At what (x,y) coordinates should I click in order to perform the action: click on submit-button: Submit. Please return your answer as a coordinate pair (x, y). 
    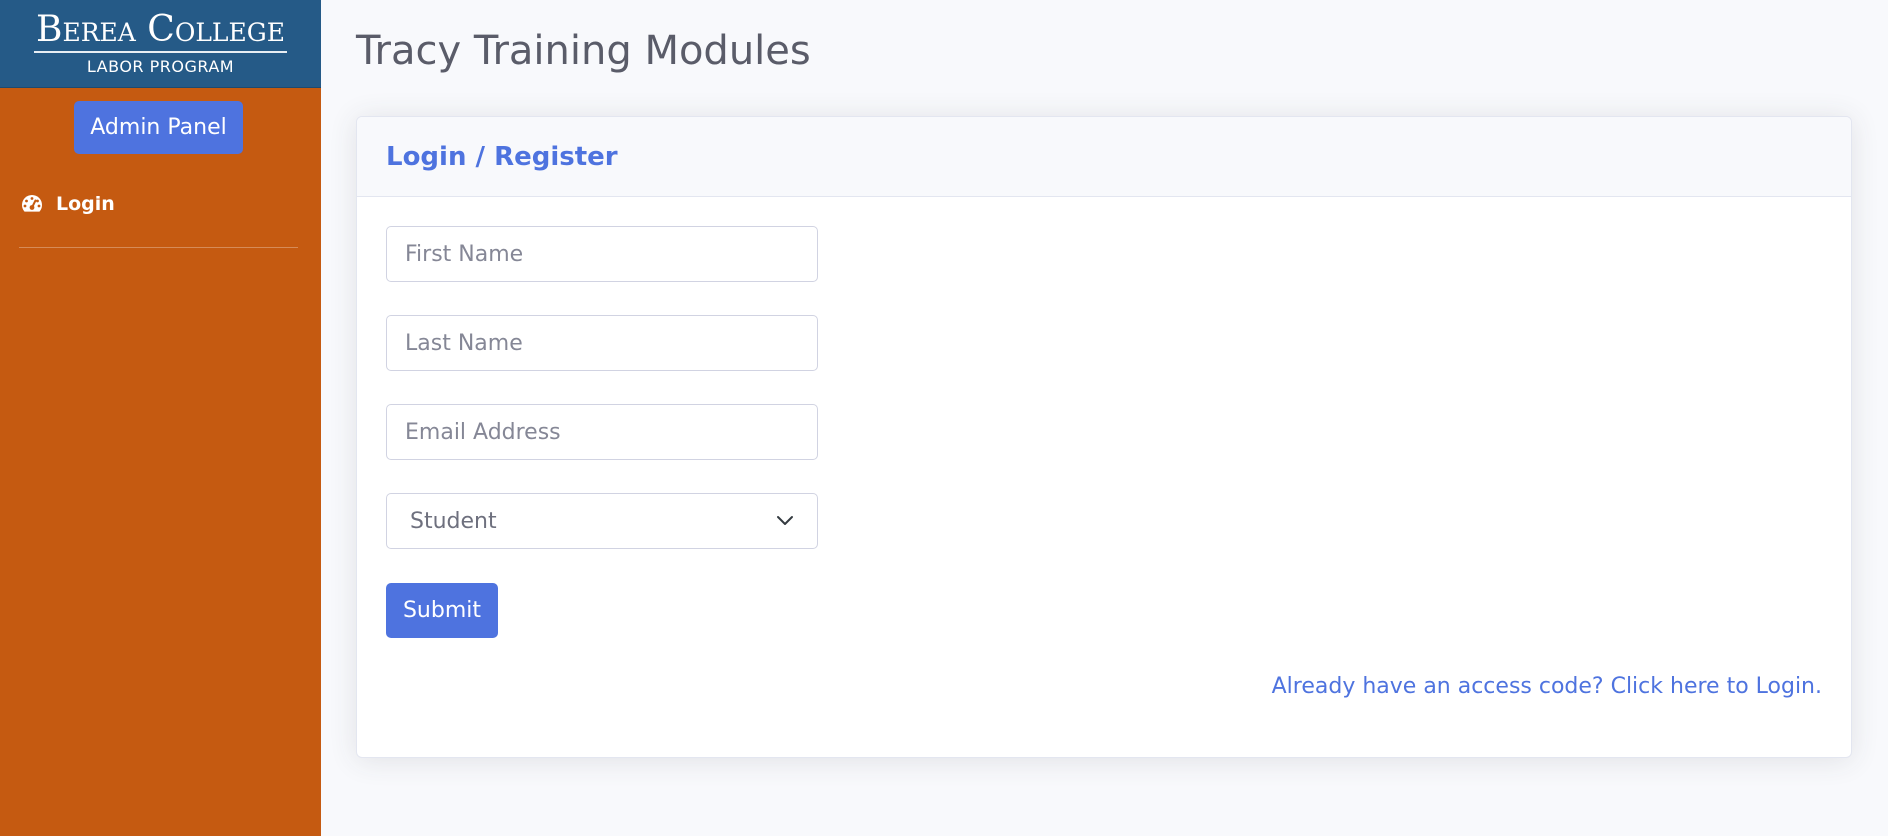
    Looking at the image, I should click on (442, 610).